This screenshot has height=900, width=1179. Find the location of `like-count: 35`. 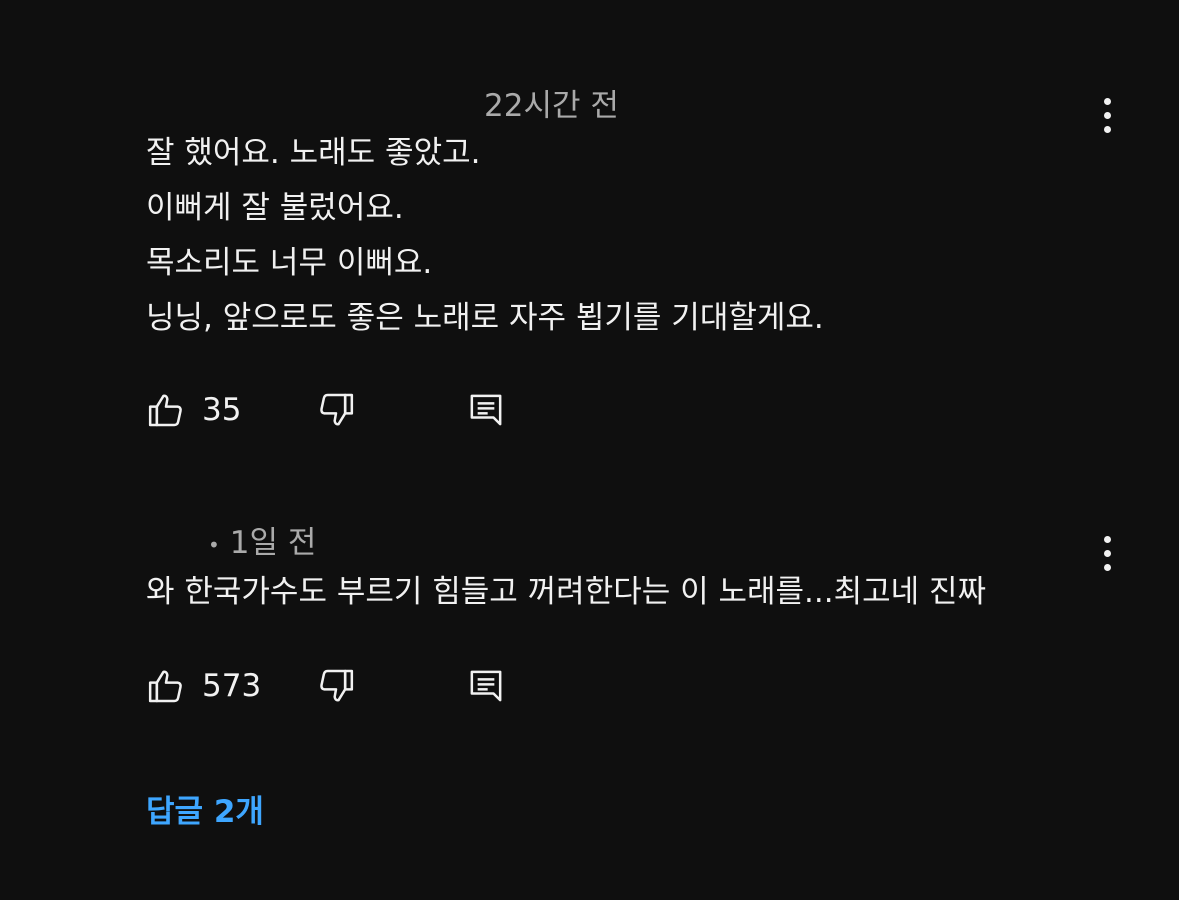

like-count: 35 is located at coordinates (222, 410).